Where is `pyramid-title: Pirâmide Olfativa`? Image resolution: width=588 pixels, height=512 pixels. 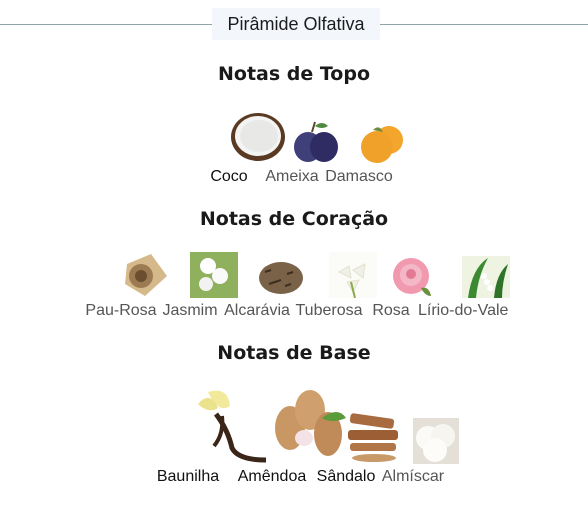
pyramid-title: Pirâmide Olfativa is located at coordinates (296, 24).